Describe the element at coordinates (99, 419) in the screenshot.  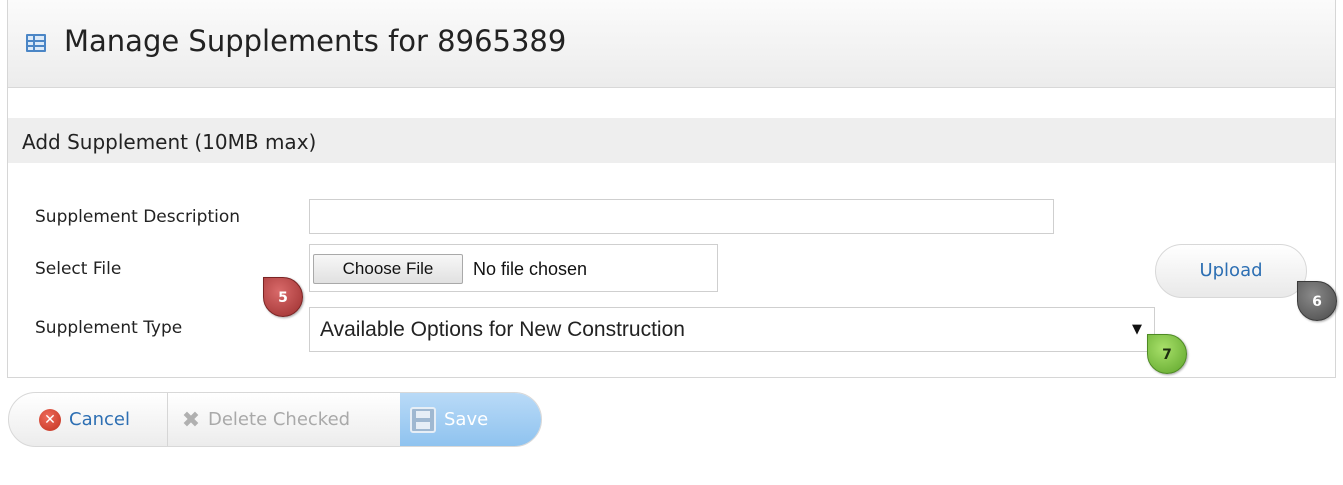
I see `cancel-label: Cancel` at that location.